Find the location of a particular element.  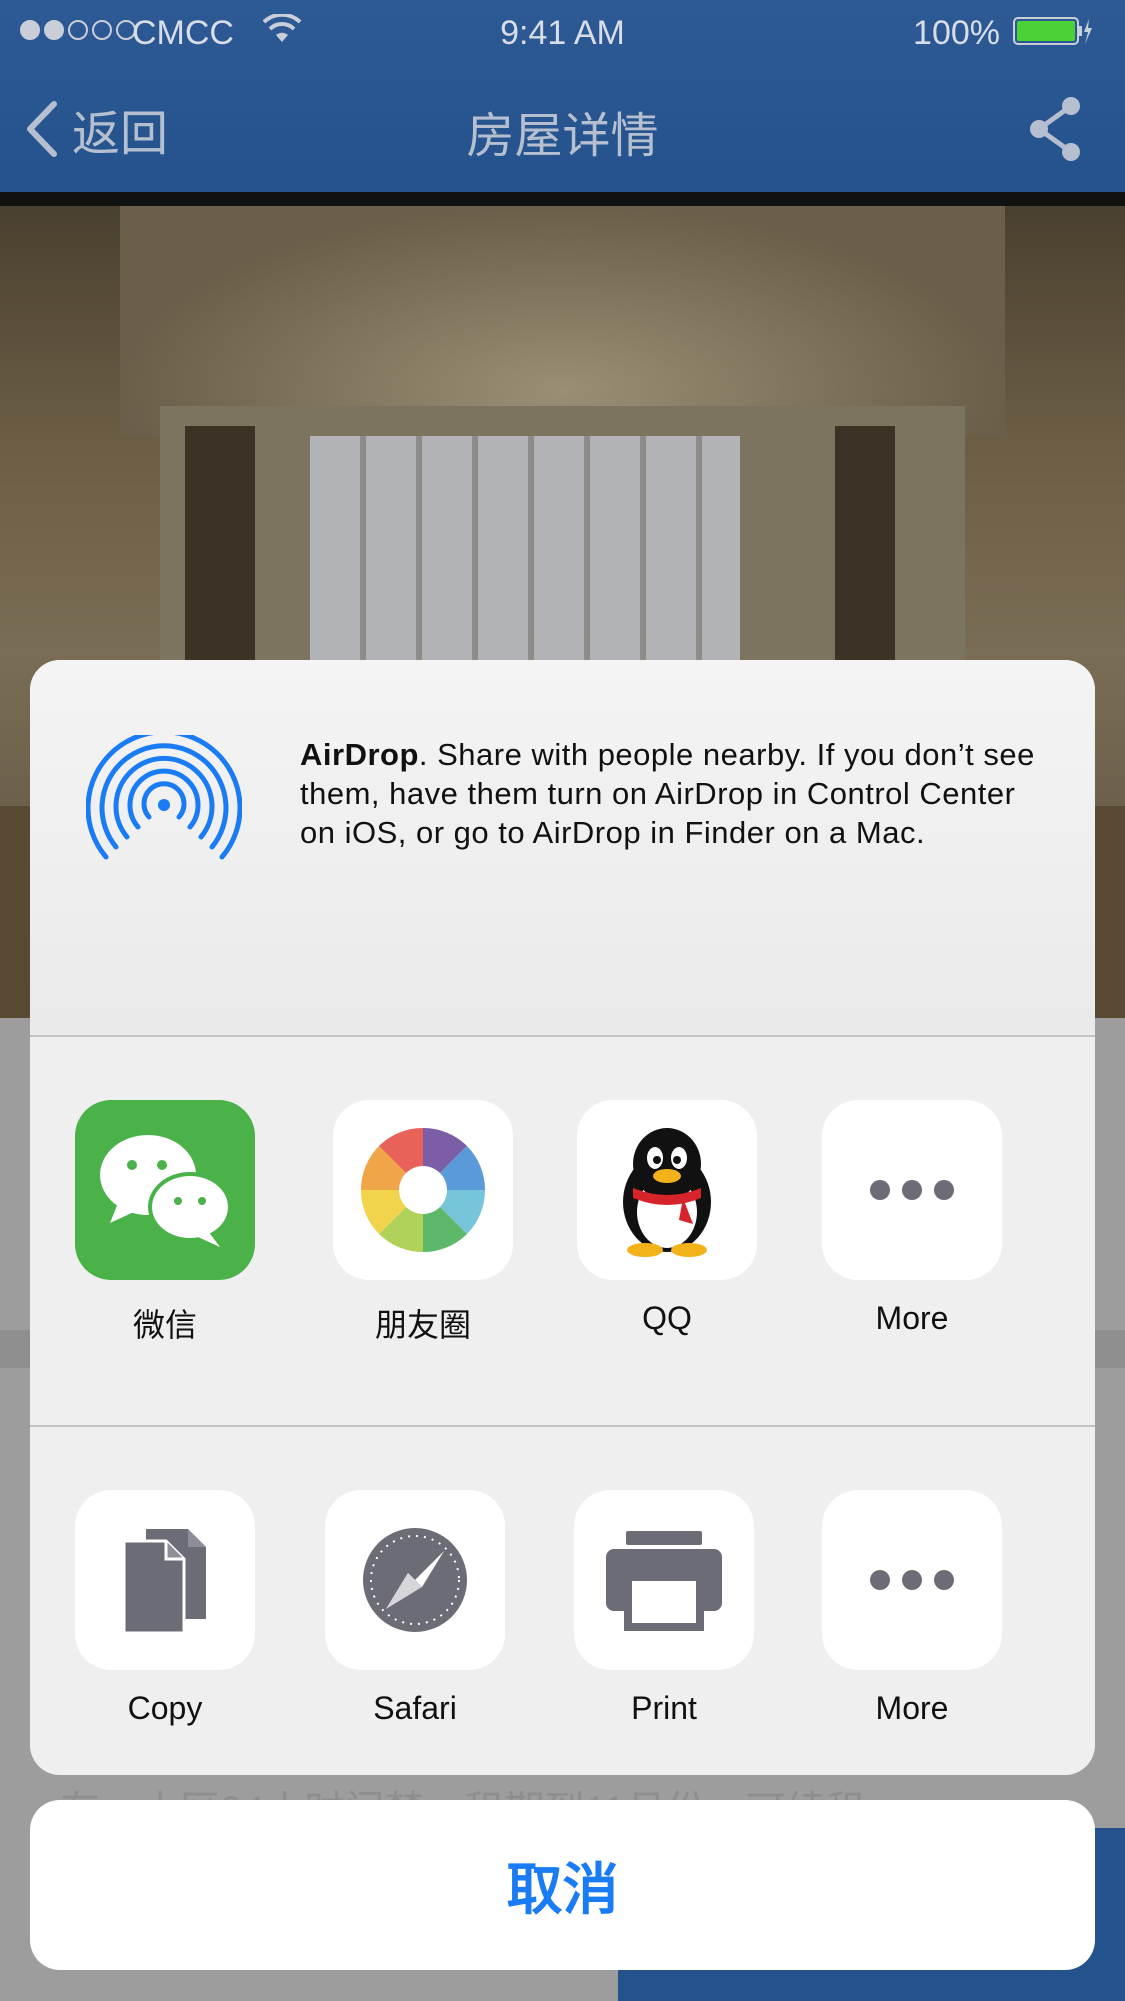

share-actions-row: Copy Safari Print More is located at coordinates (562, 1577).